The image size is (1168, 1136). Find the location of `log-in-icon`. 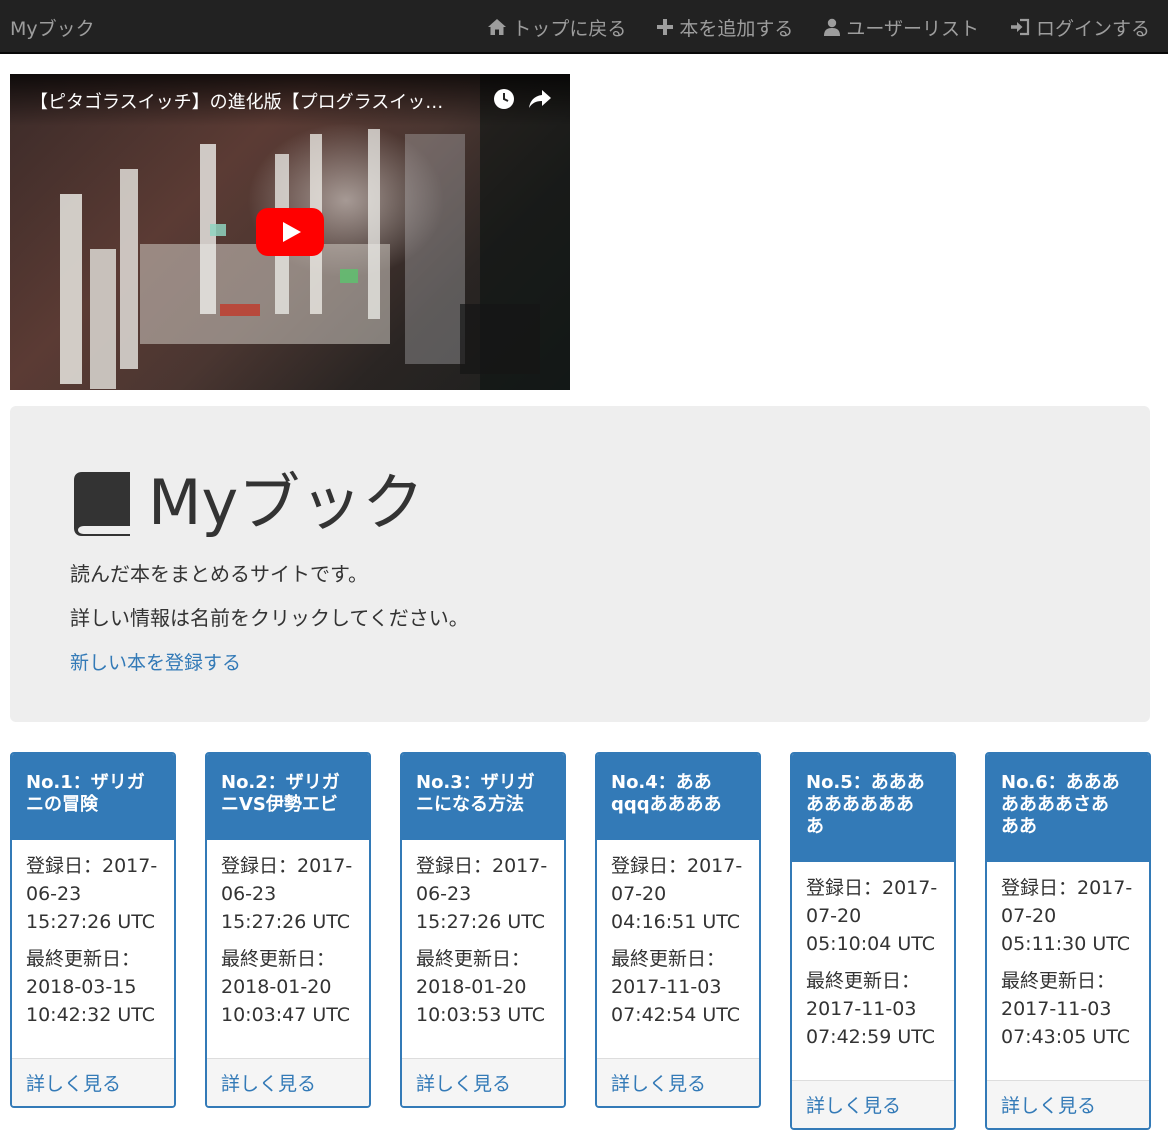

log-in-icon is located at coordinates (1020, 27).